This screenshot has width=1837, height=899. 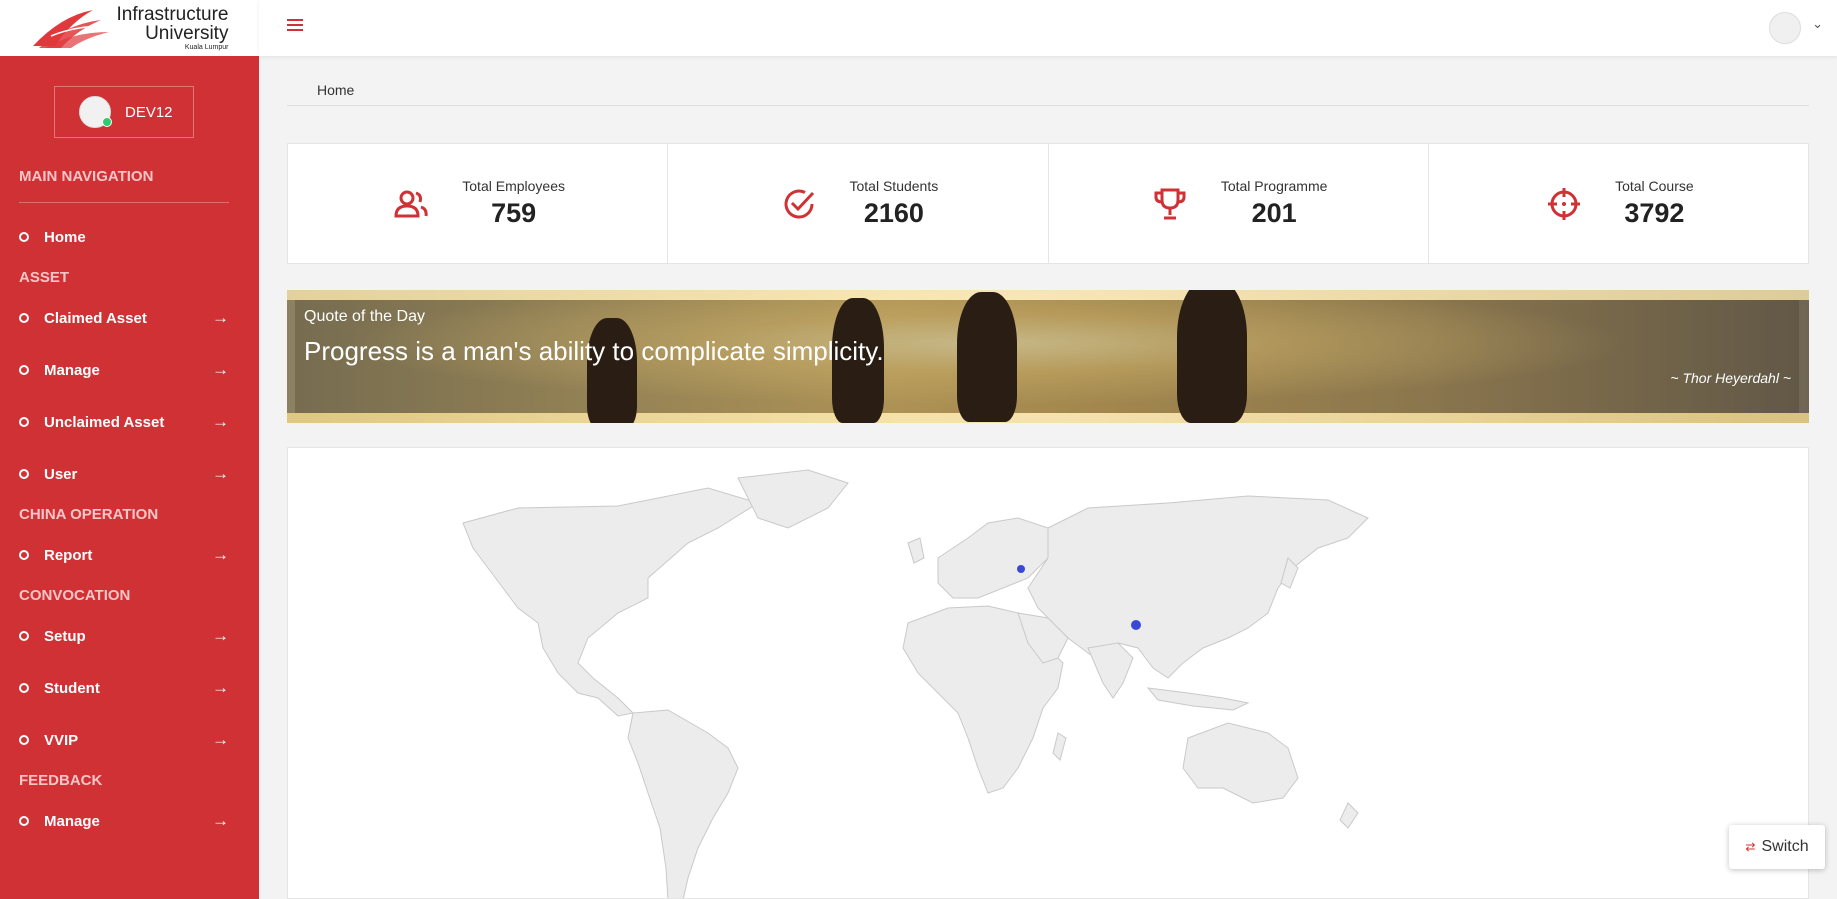 What do you see at coordinates (513, 186) in the screenshot?
I see `stat-label: Total Employees` at bounding box center [513, 186].